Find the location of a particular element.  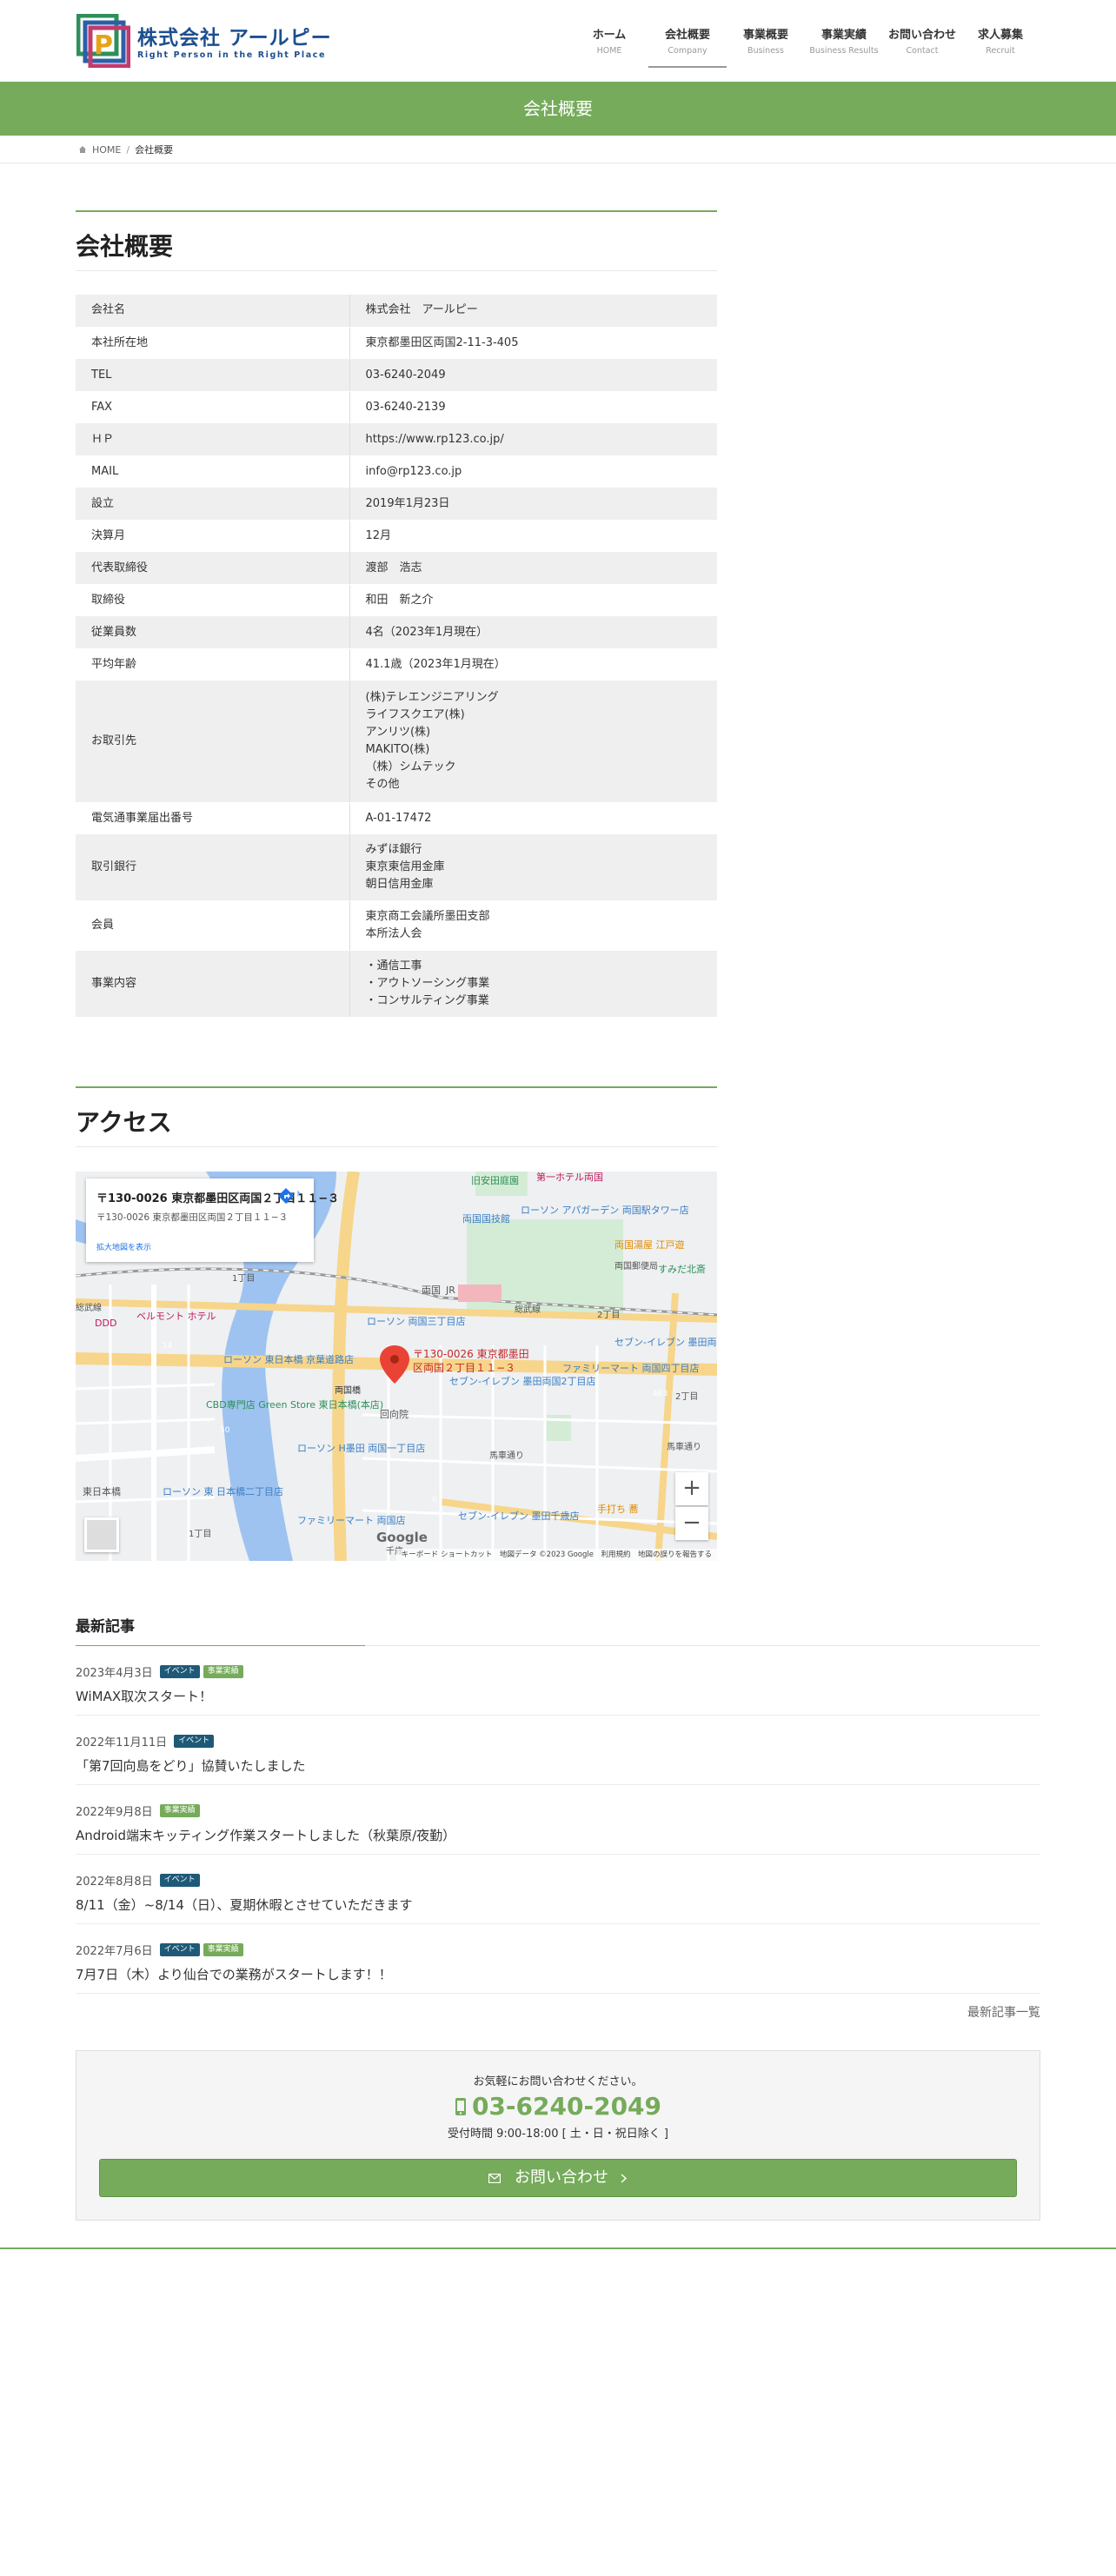

nav-item-company: 会社概要 Company is located at coordinates (687, 34).